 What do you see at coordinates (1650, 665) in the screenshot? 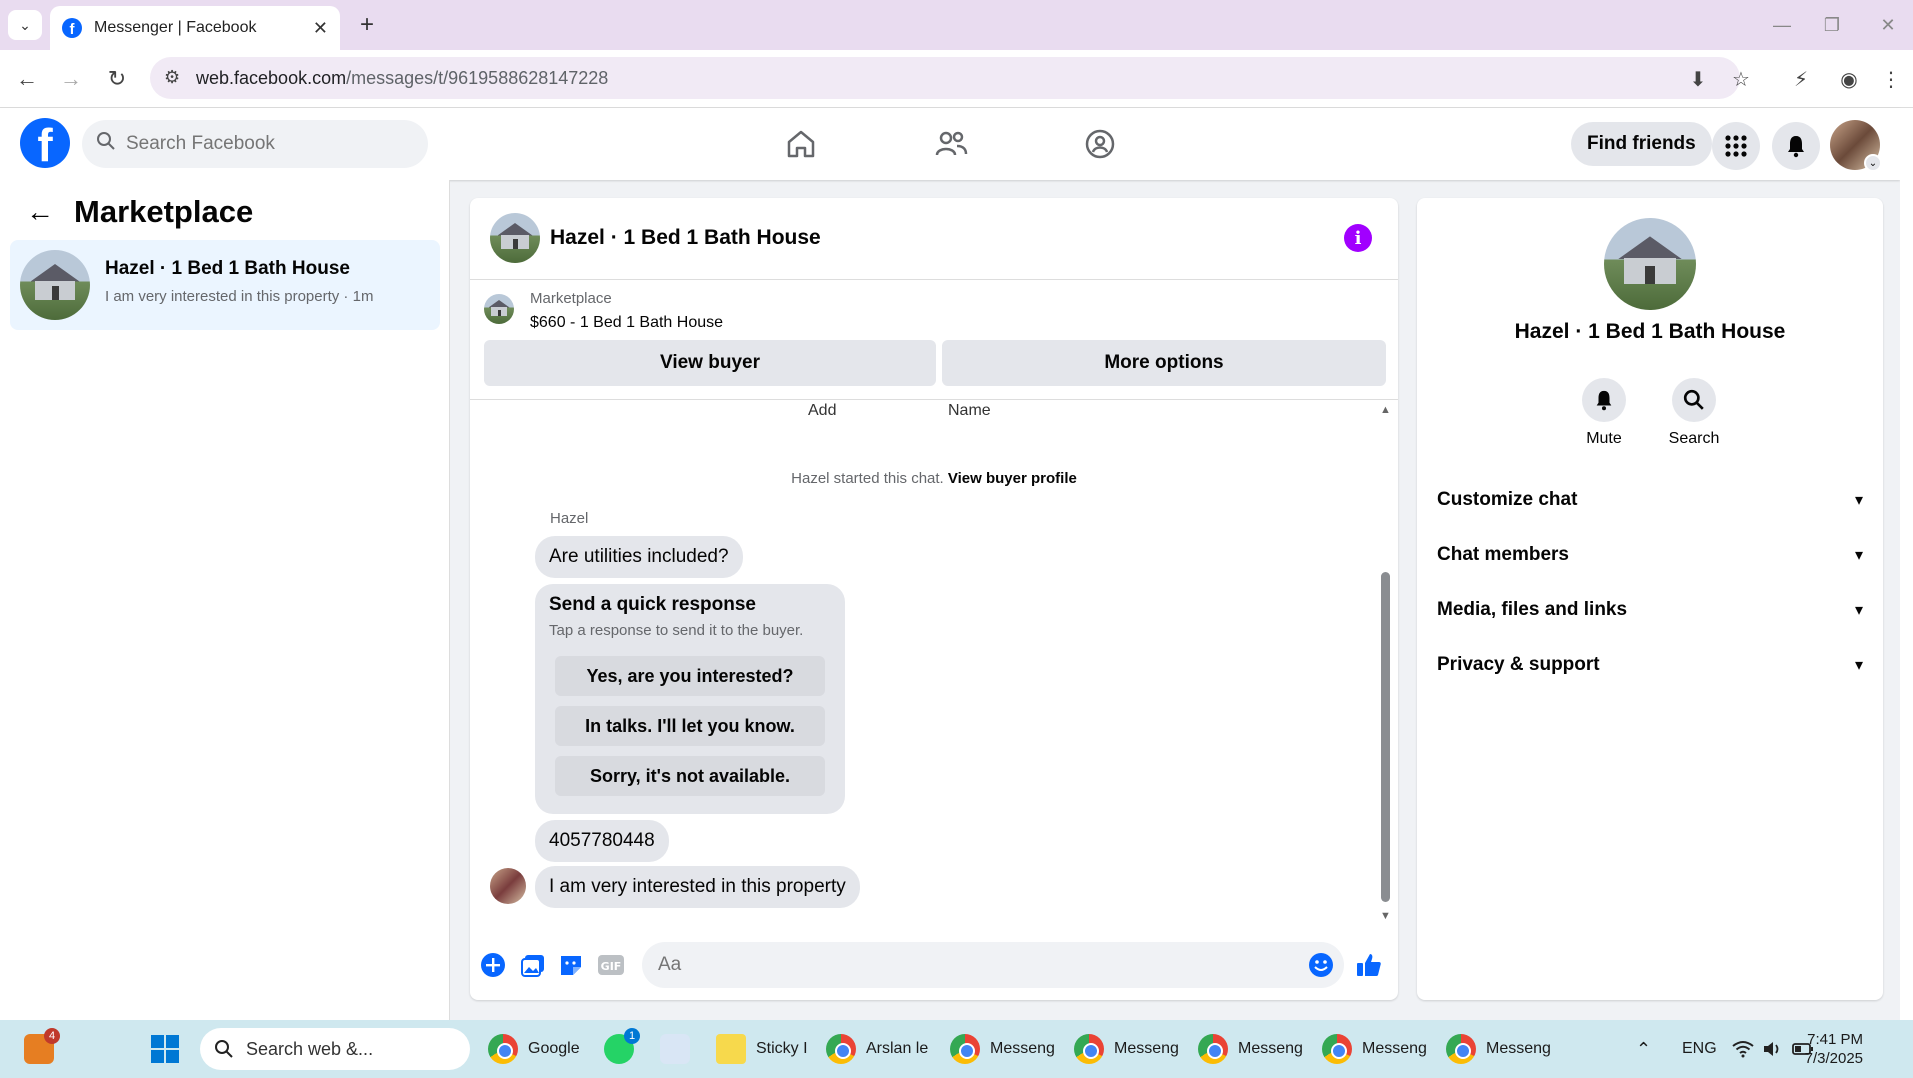
I see `privacy-support-section: Privacy & support ▾` at bounding box center [1650, 665].